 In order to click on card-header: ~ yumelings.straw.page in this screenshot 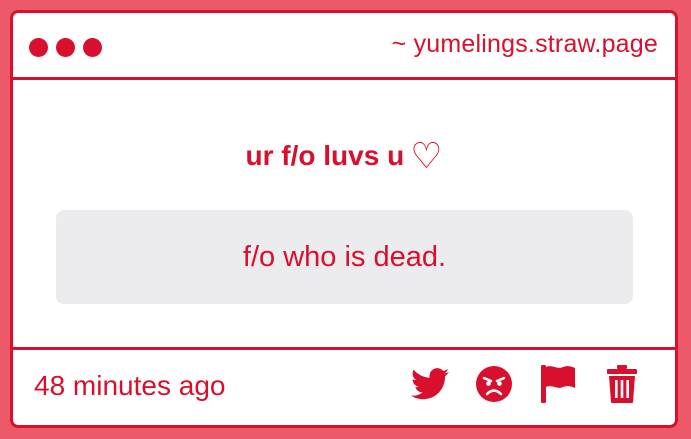, I will do `click(344, 46)`.